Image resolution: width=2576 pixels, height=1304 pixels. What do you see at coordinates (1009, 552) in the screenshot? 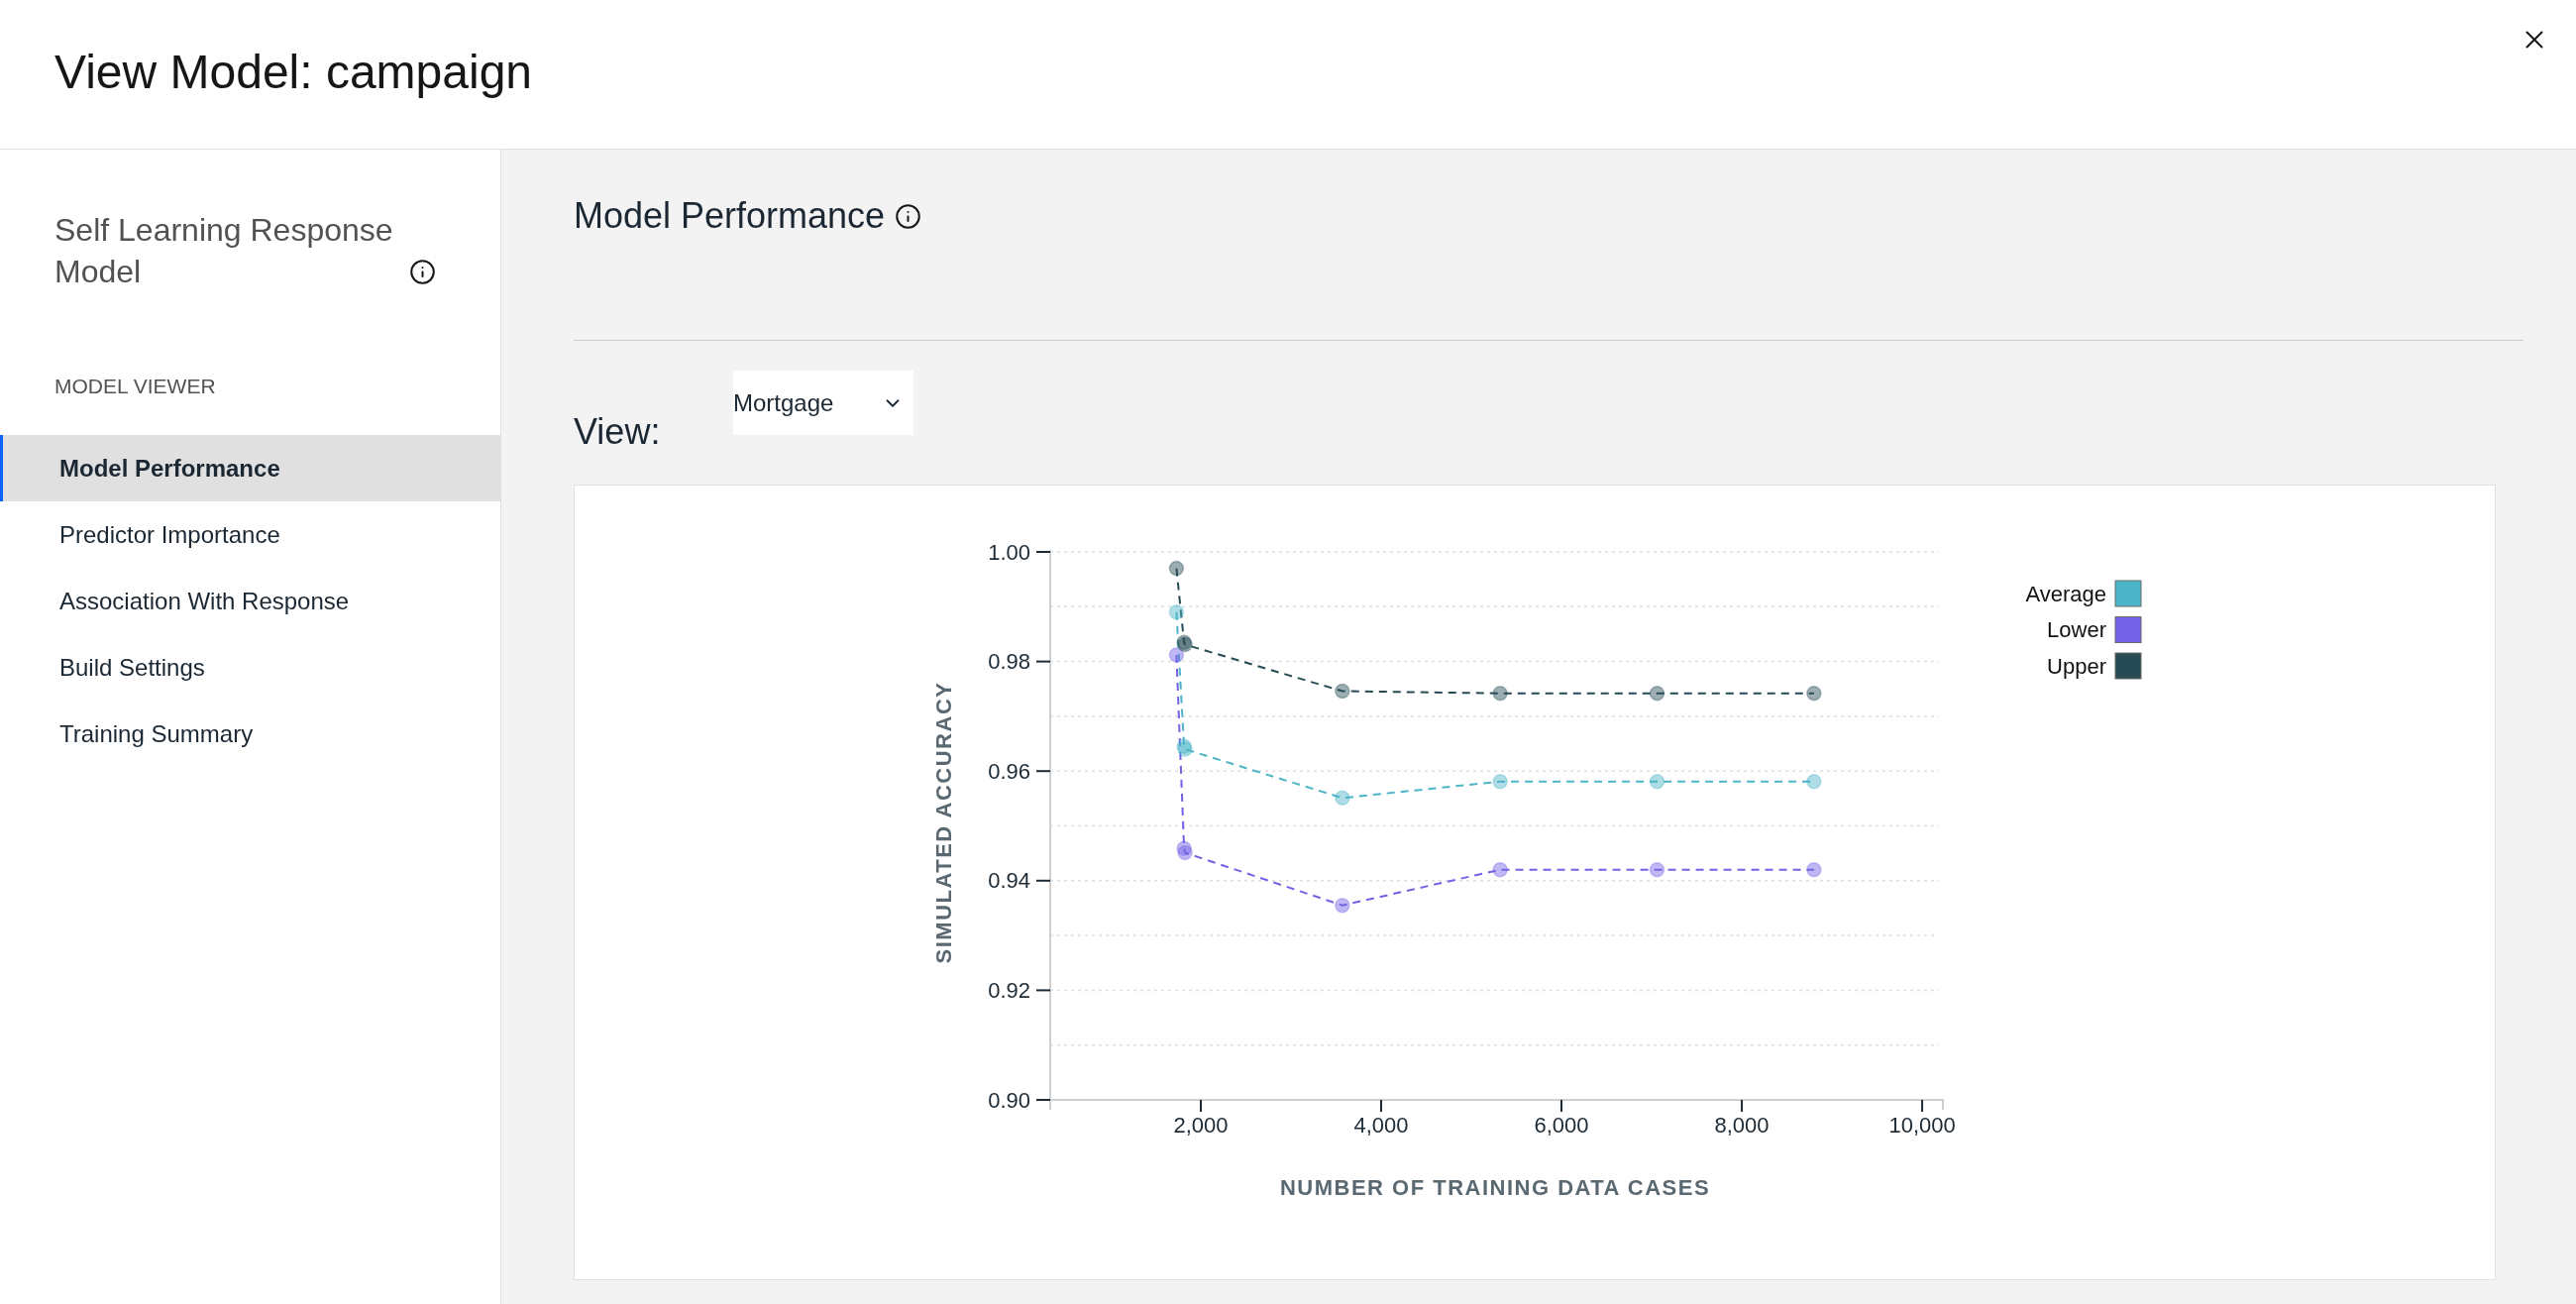
I see `y-tick-label: 1.00` at bounding box center [1009, 552].